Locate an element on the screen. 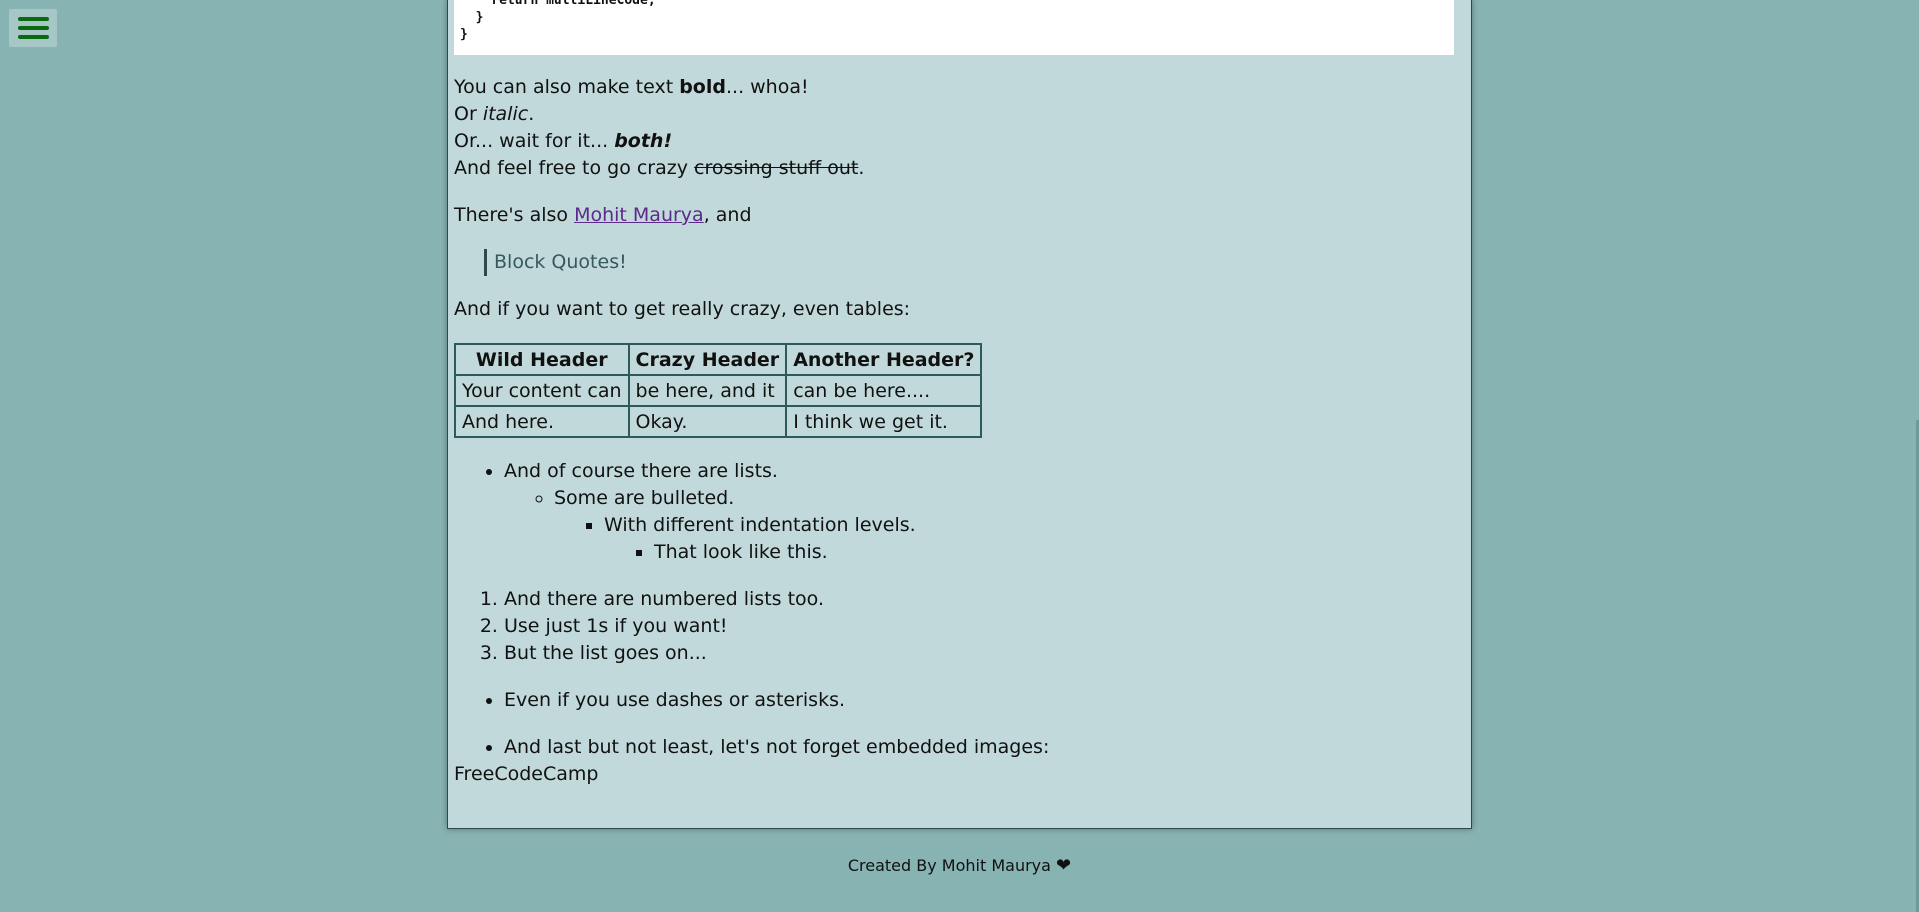 The image size is (1919, 912). image-alt-text: FreeCodeCamp is located at coordinates (526, 774).